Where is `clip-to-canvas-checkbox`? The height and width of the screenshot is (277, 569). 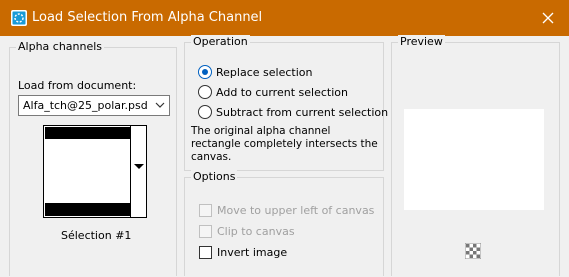 clip-to-canvas-checkbox is located at coordinates (205, 231).